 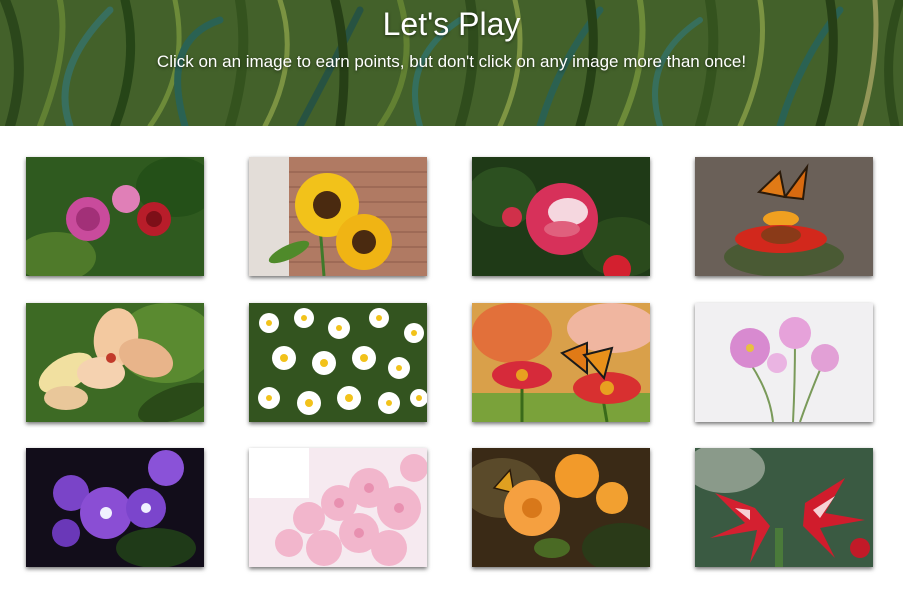 I want to click on image-card-daisies, so click(x=338, y=362).